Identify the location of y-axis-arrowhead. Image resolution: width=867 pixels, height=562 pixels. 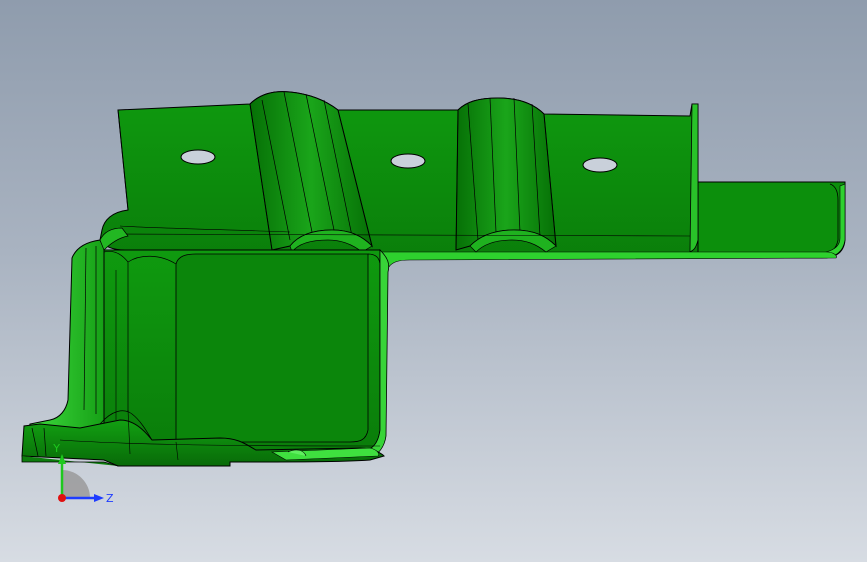
(62, 459).